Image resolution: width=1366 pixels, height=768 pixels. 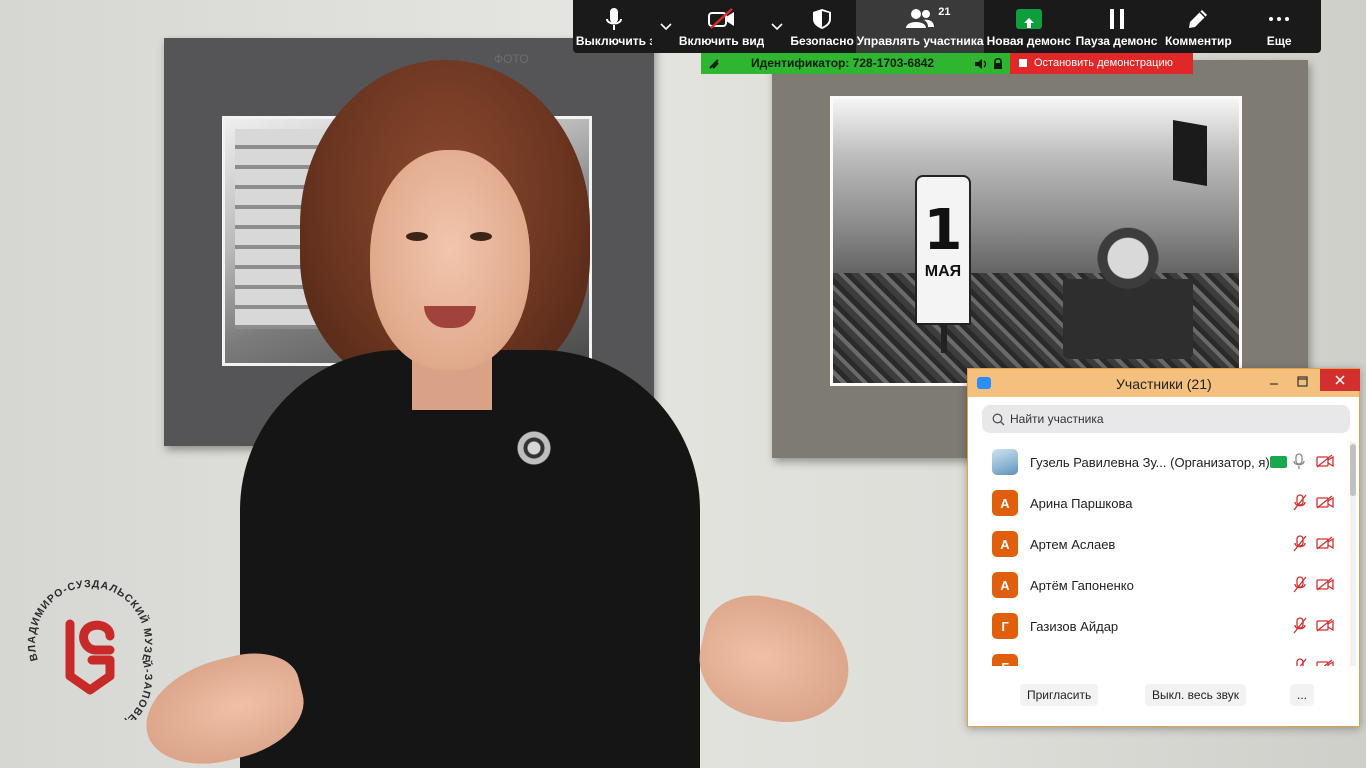 I want to click on sign-number: 1, so click(x=943, y=230).